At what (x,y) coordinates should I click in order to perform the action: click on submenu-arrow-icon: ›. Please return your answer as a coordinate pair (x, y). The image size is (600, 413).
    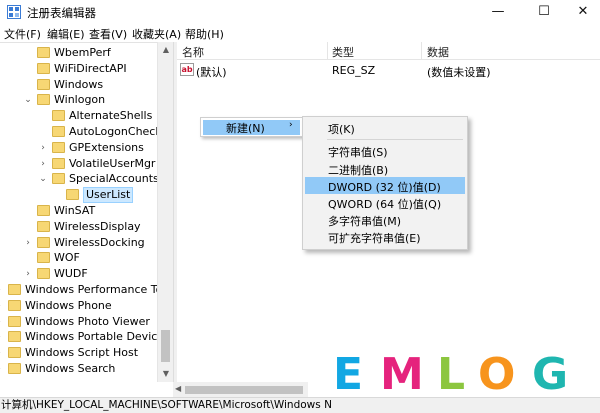
    Looking at the image, I should click on (291, 125).